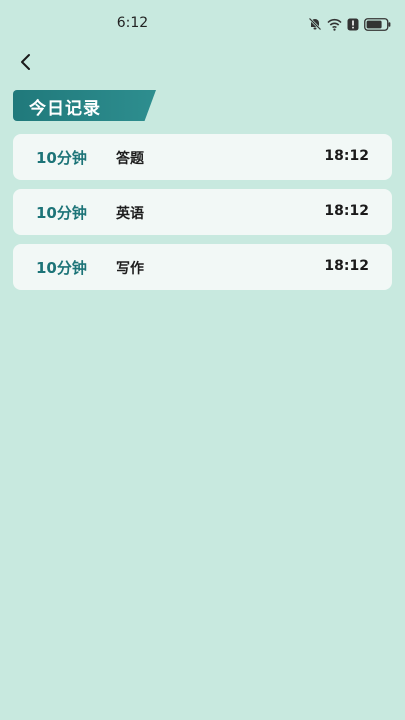  What do you see at coordinates (334, 24) in the screenshot?
I see `wifi-icon` at bounding box center [334, 24].